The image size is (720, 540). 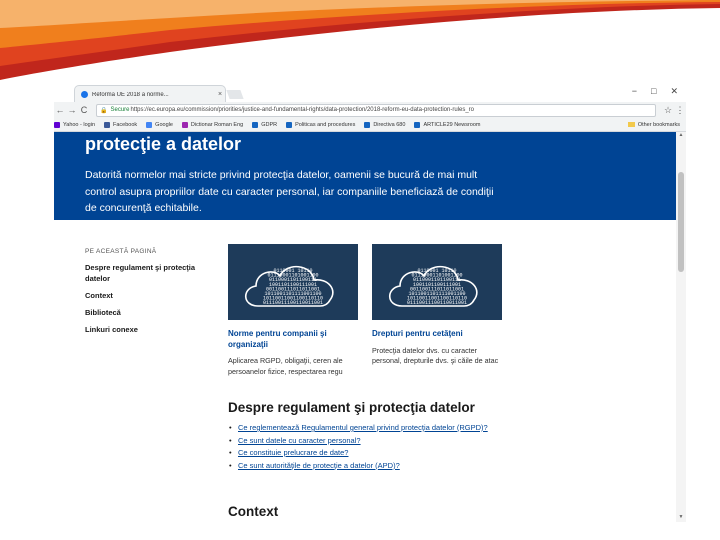 What do you see at coordinates (72, 110) in the screenshot?
I see `forward-icon: →` at bounding box center [72, 110].